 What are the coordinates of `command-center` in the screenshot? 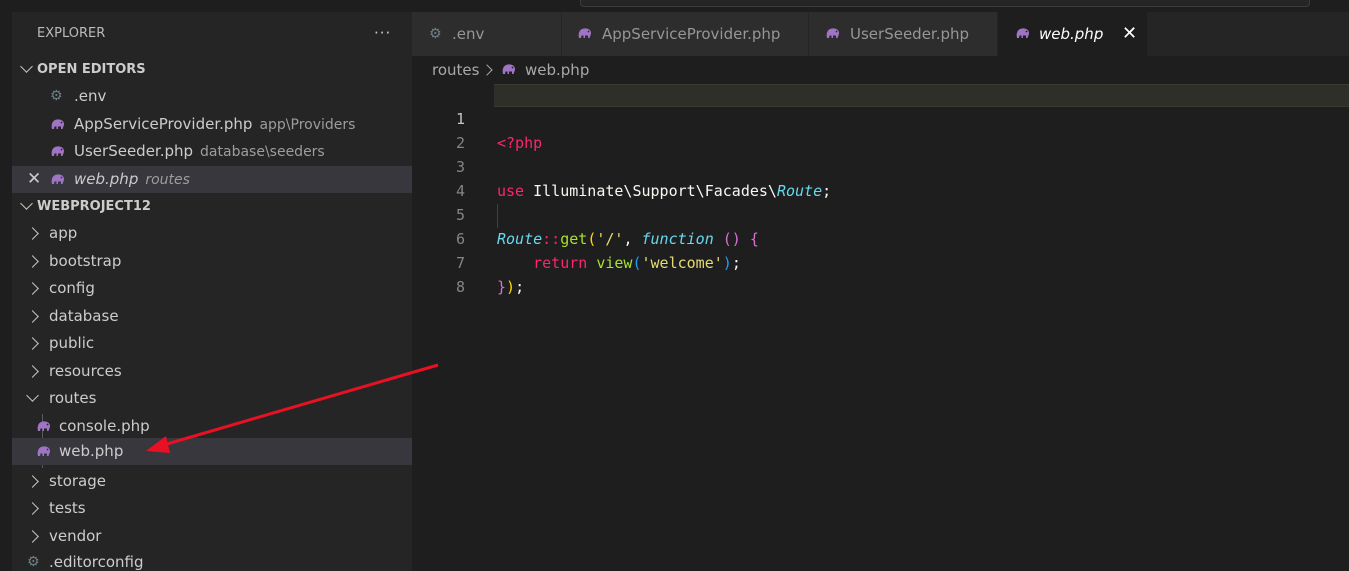 It's located at (945, 3).